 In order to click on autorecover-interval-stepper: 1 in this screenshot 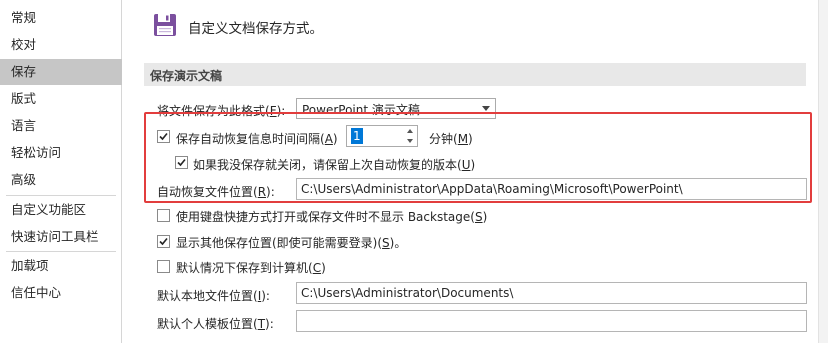, I will do `click(382, 136)`.